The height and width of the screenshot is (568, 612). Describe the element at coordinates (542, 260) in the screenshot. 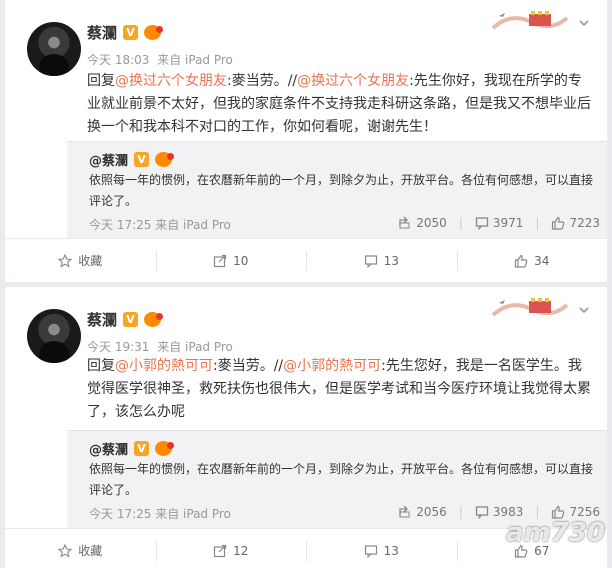

I see `like-action-count: 34` at that location.